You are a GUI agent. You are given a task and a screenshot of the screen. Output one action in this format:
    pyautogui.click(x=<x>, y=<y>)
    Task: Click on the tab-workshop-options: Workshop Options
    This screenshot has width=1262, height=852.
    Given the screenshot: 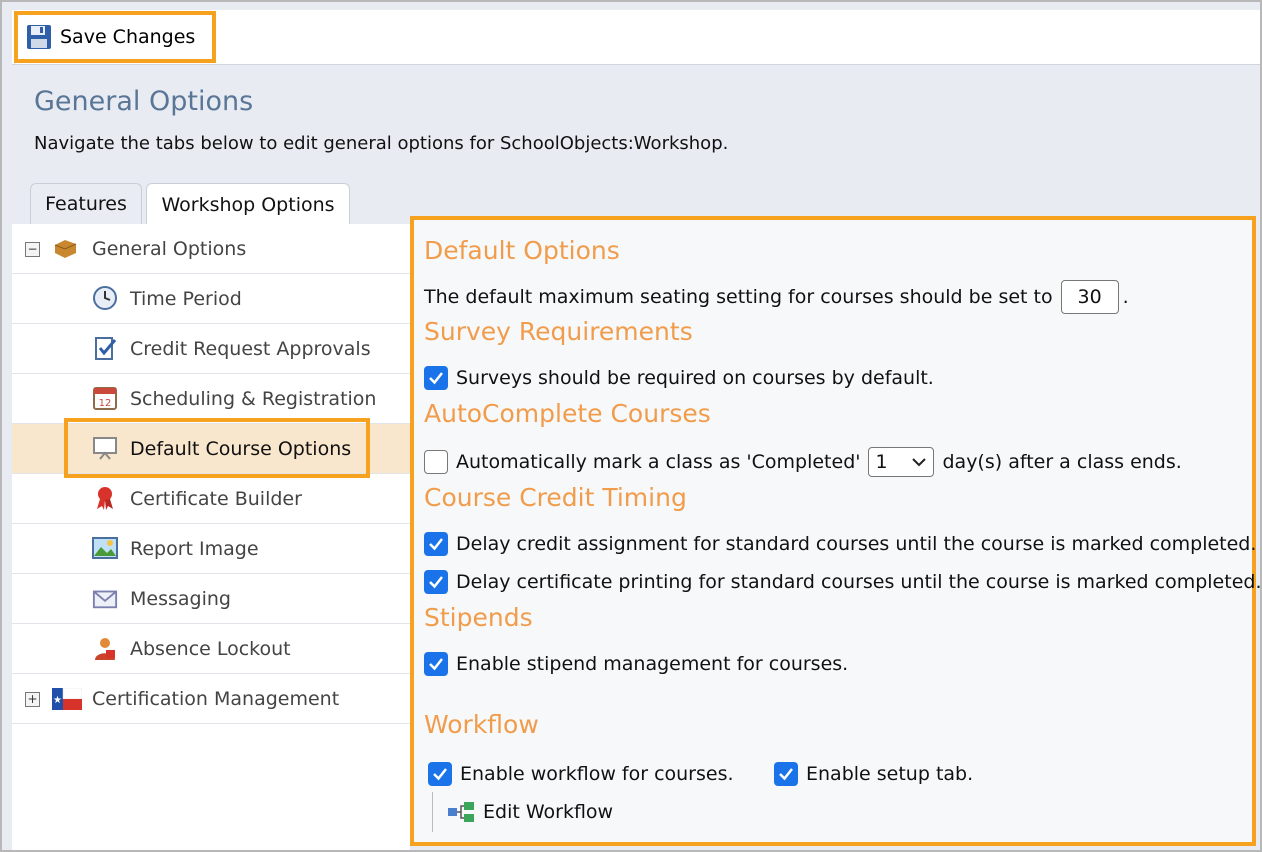 What is the action you would take?
    pyautogui.click(x=248, y=204)
    